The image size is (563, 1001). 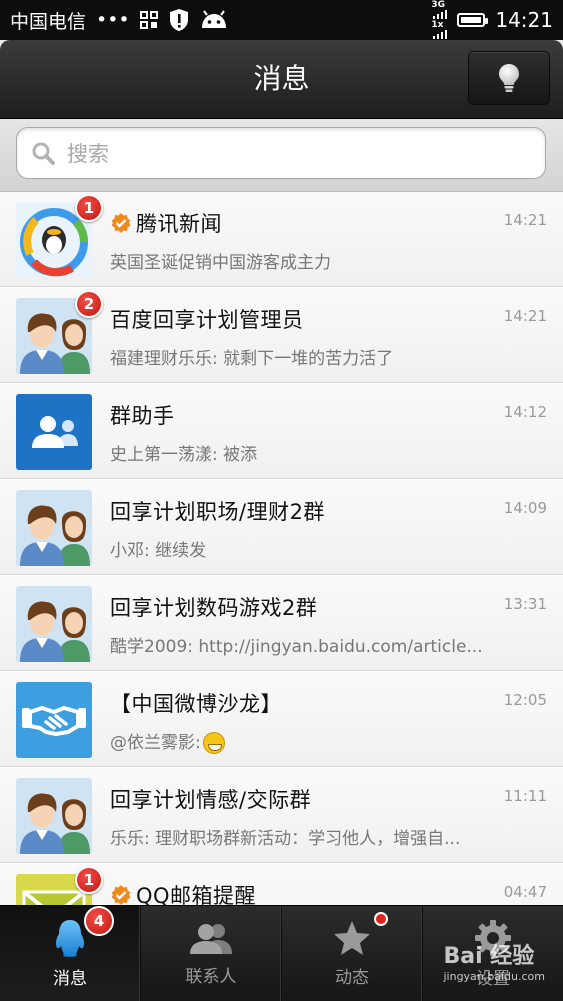 I want to click on conversation-name: 群助手, so click(x=142, y=416).